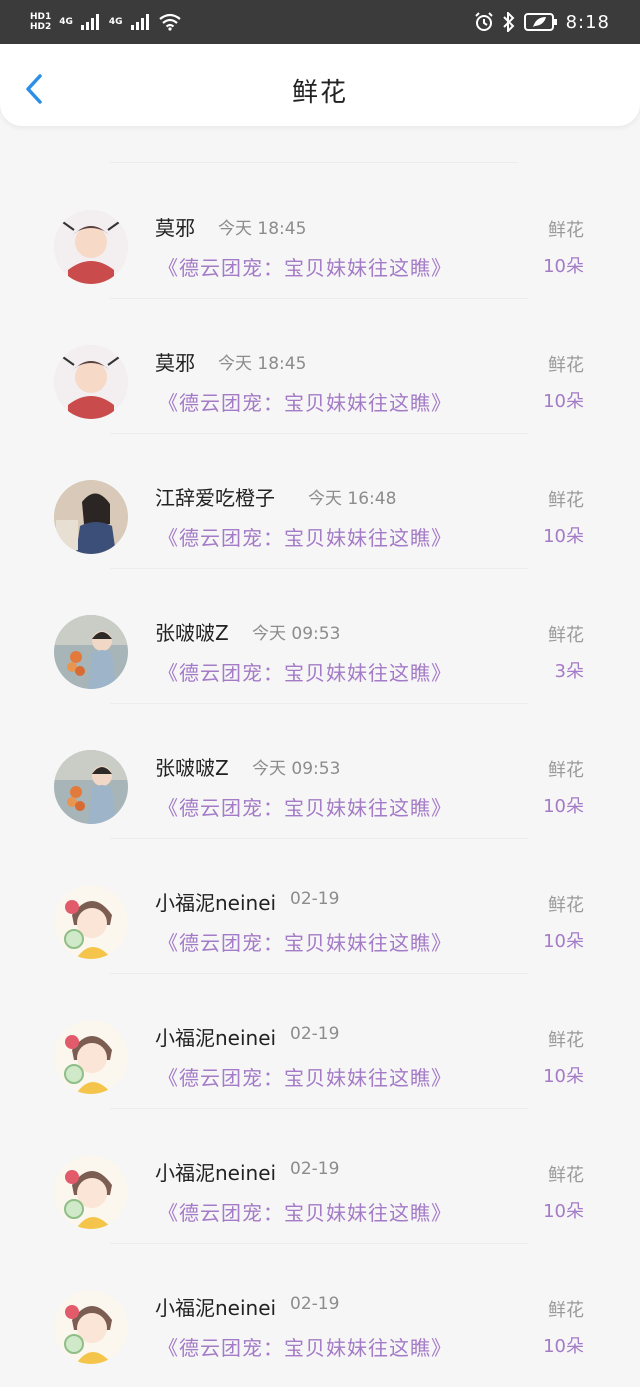 This screenshot has height=1387, width=640. I want to click on gift-count: 3朵, so click(569, 671).